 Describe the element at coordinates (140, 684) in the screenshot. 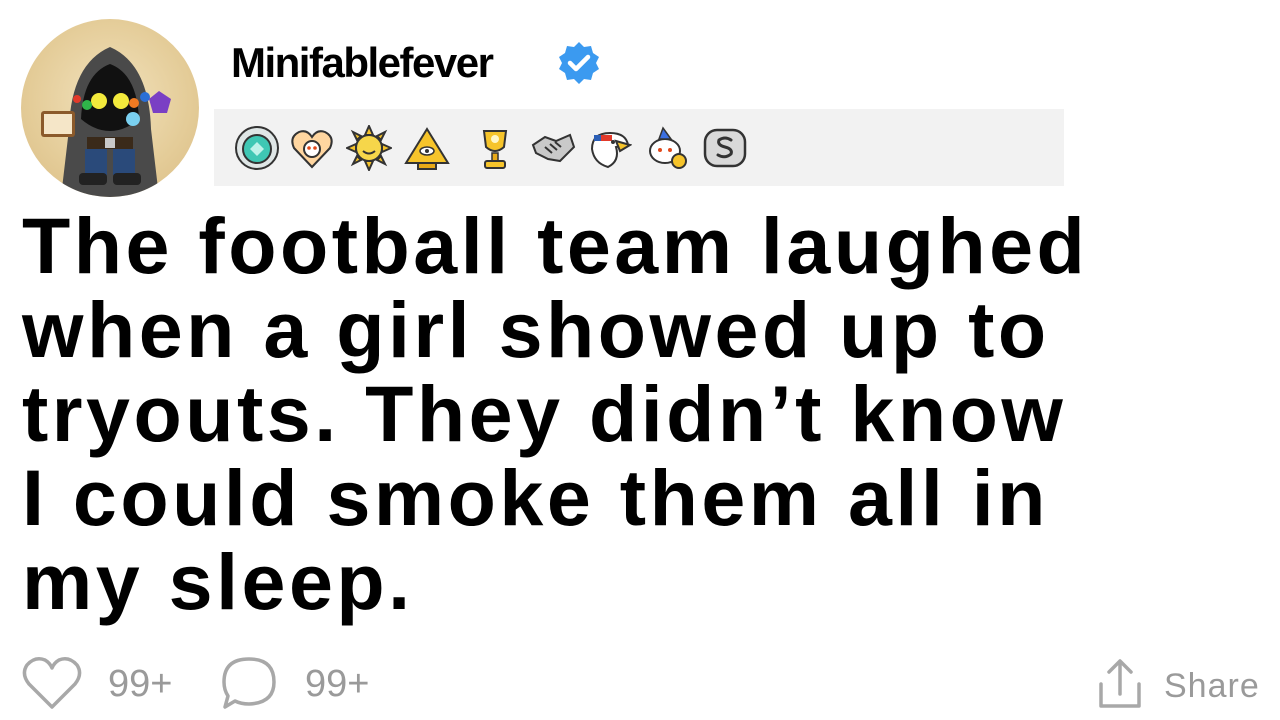

I see `like-count: 99+` at that location.